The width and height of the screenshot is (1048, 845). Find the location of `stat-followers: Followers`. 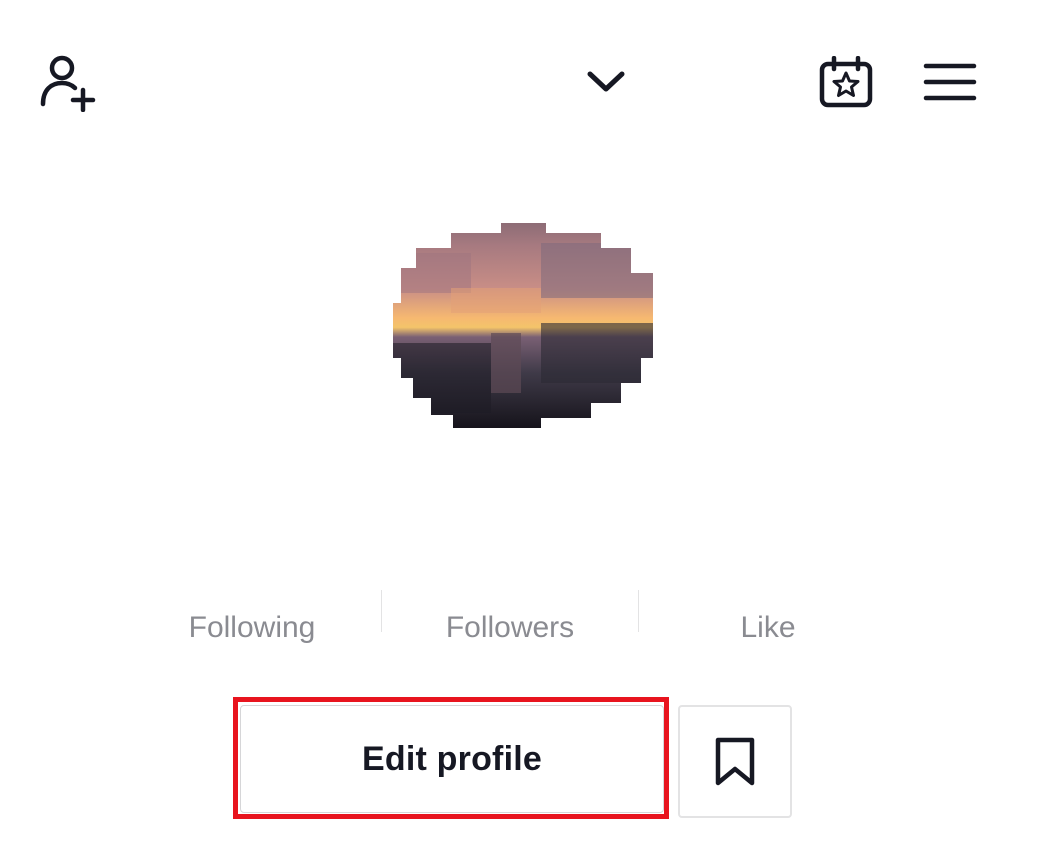

stat-followers: Followers is located at coordinates (510, 626).